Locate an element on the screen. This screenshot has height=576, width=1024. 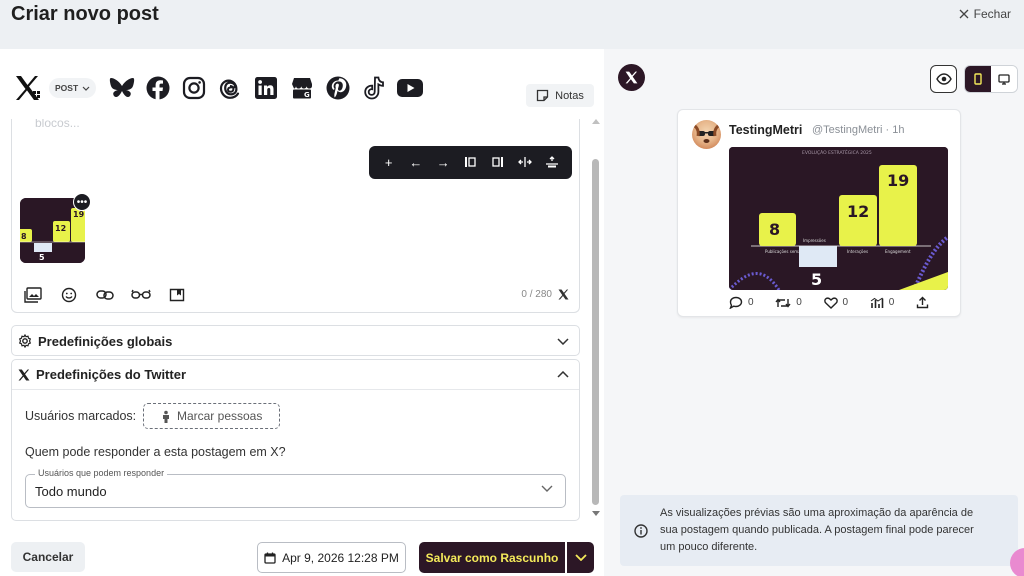
global-presets-label: Predefinições globais is located at coordinates (105, 341).